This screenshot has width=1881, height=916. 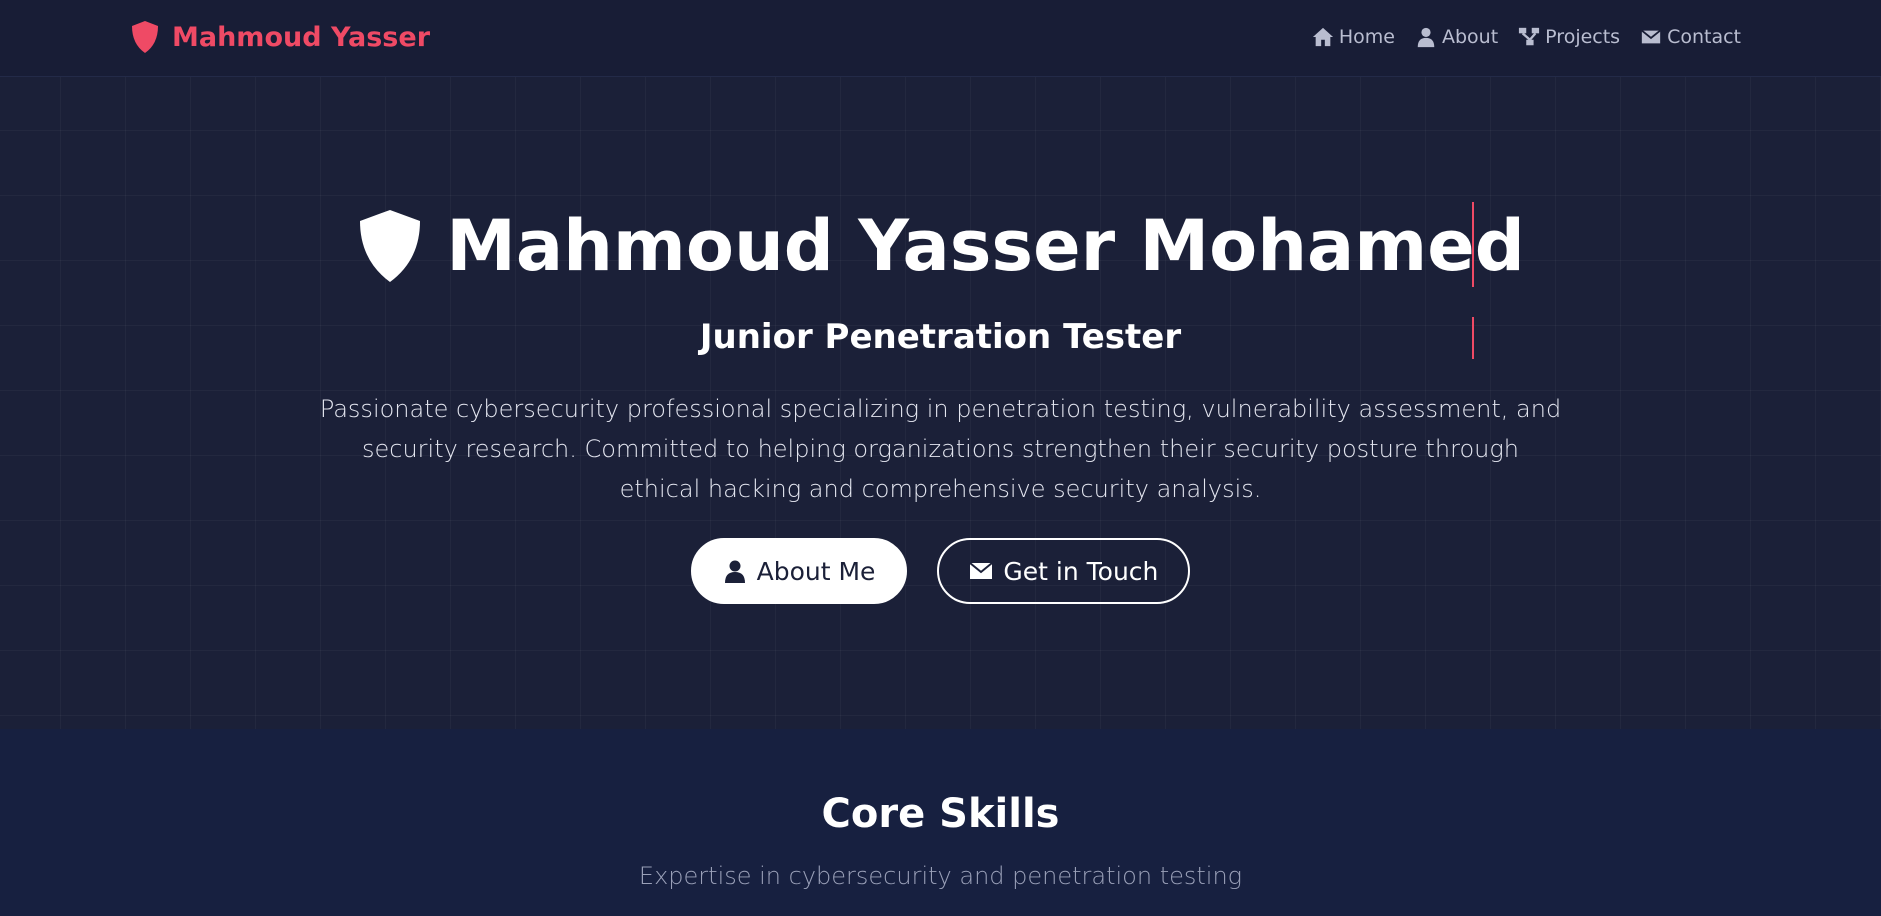 What do you see at coordinates (985, 246) in the screenshot?
I see `hero-title-text: Mahmoud Yasser Mohamed` at bounding box center [985, 246].